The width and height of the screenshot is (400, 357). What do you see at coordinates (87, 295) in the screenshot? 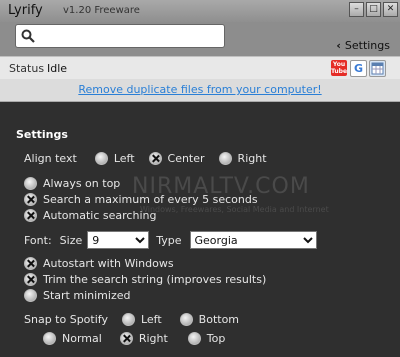
I see `start-minimized-label: Start minimized` at bounding box center [87, 295].